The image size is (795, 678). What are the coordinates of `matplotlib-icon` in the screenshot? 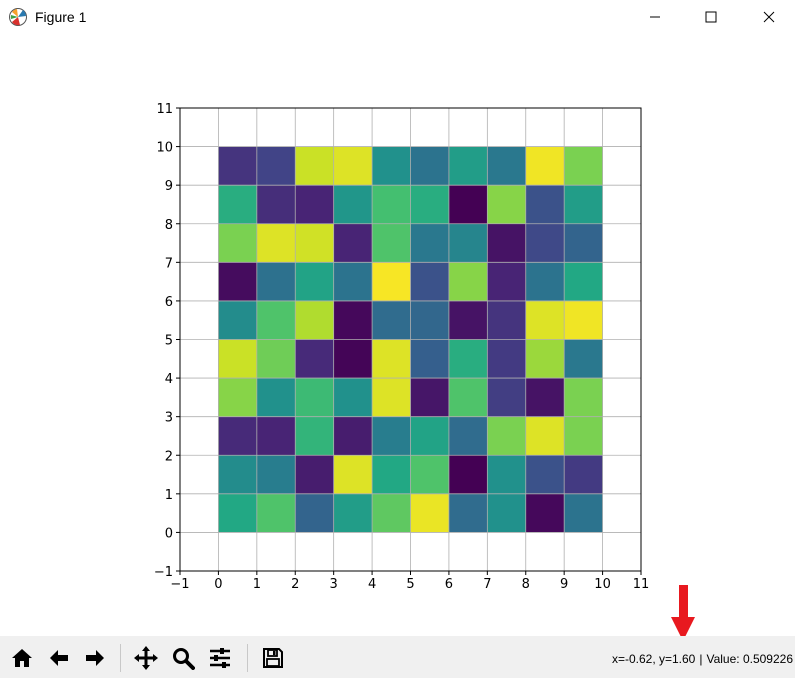 It's located at (18, 17).